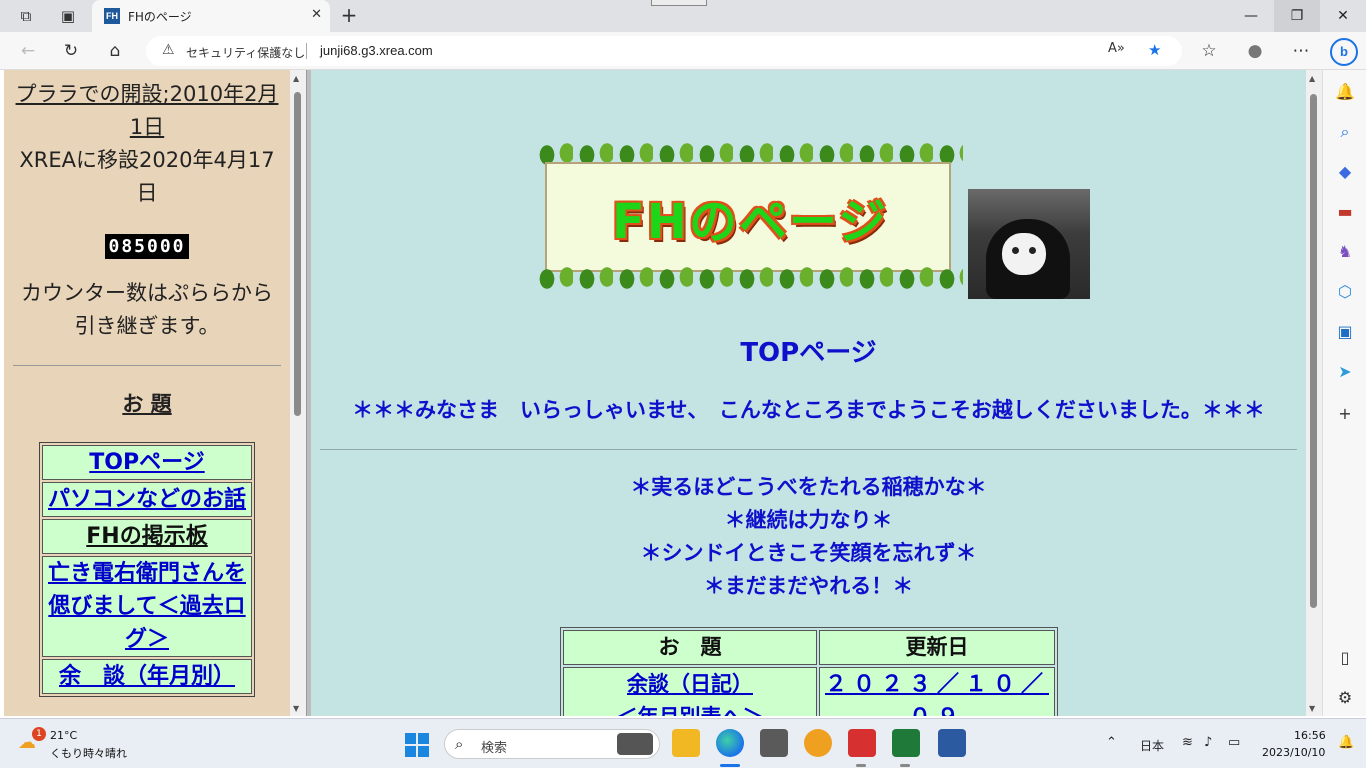 The width and height of the screenshot is (1366, 768). I want to click on file-explorer-icon, so click(686, 743).